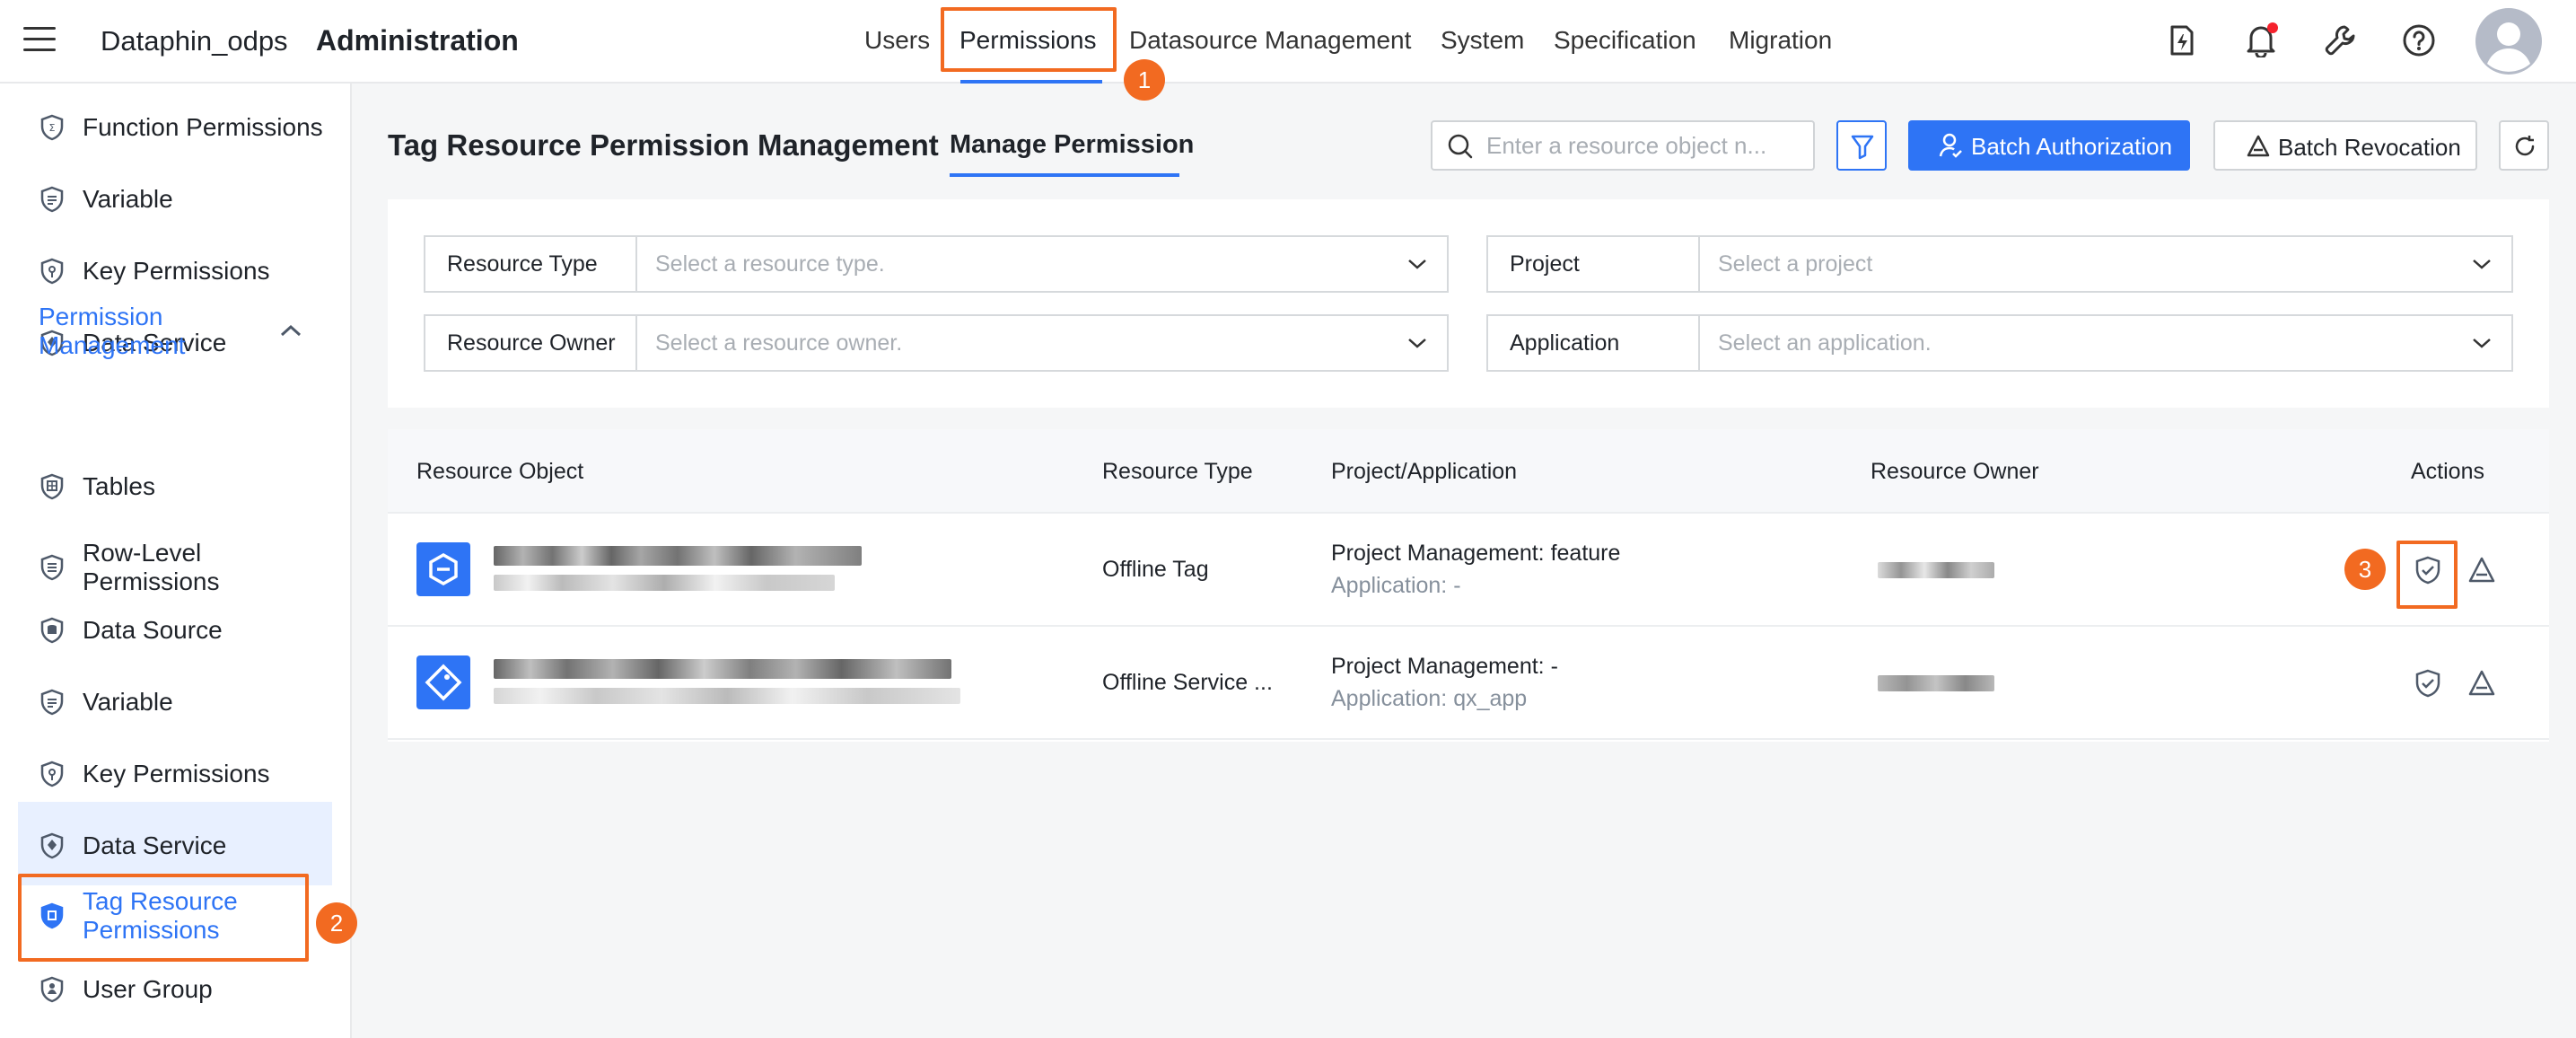 This screenshot has height=1038, width=2576. Describe the element at coordinates (1625, 42) in the screenshot. I see `nav-specification: Specification` at that location.